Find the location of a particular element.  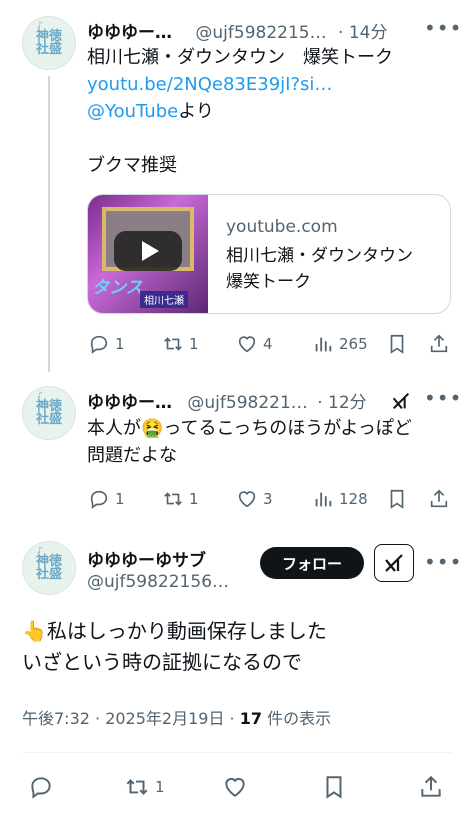

views-button: 128 is located at coordinates (340, 499).